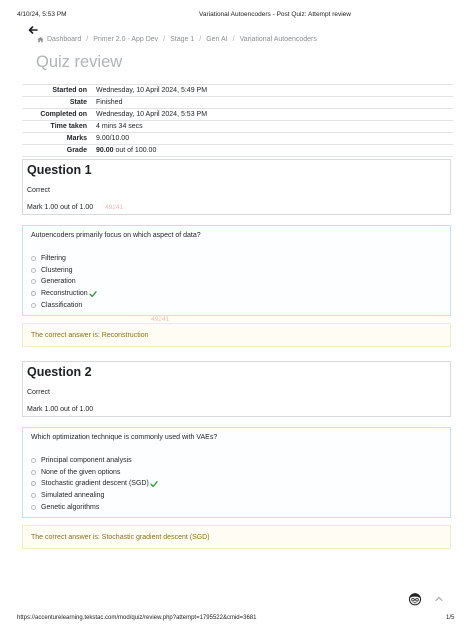  I want to click on question-mark: Mark 1.00 out of 1.00 49241, so click(75, 207).